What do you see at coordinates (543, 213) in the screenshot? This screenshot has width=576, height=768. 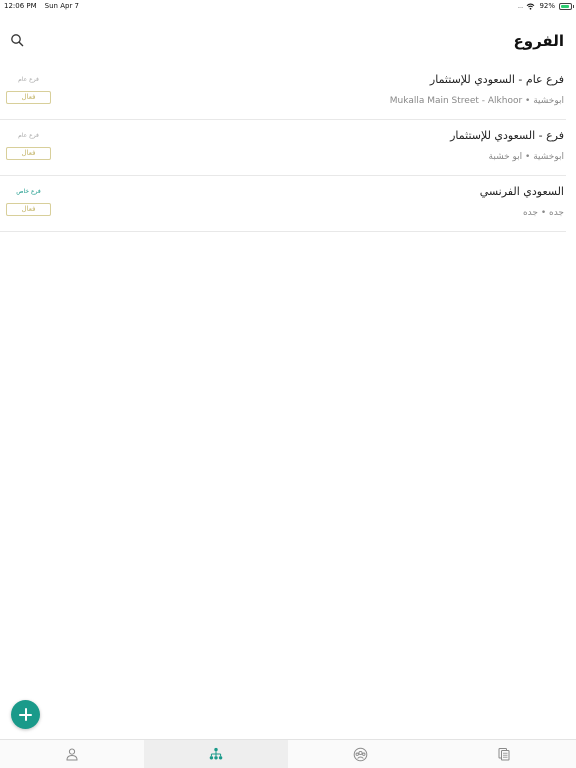 I see `branch-location: جده • جده` at bounding box center [543, 213].